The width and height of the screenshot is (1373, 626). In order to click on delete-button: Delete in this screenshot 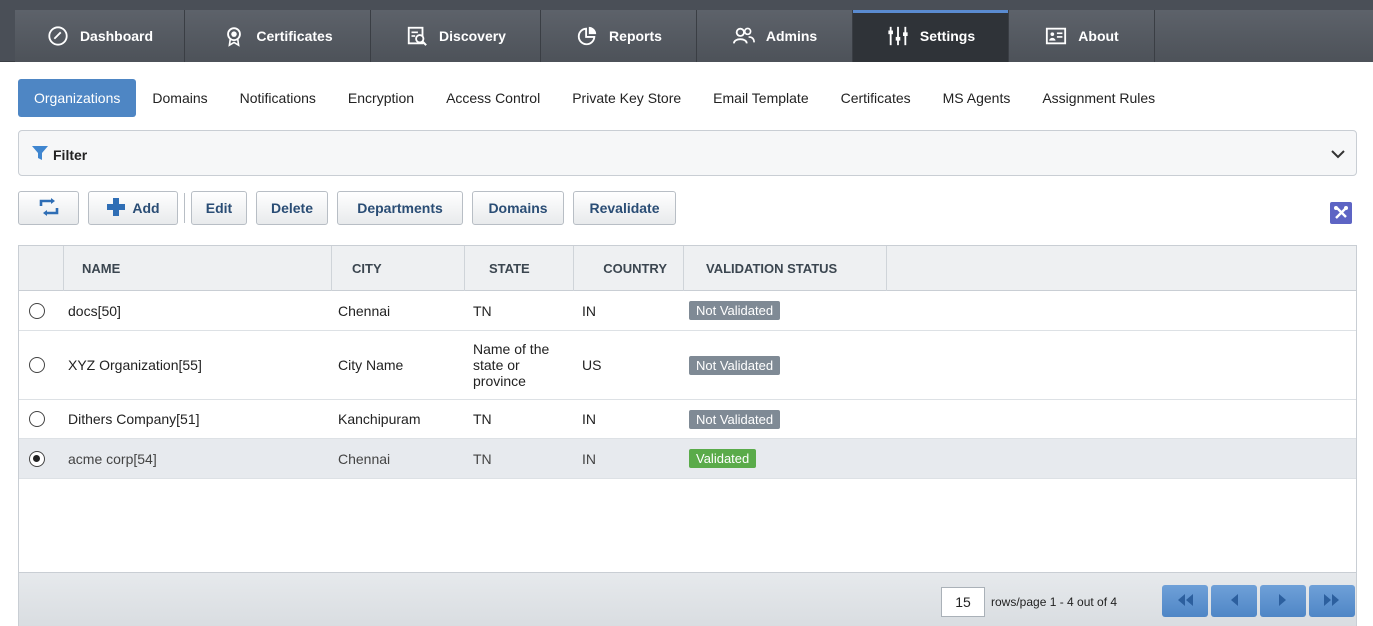, I will do `click(292, 208)`.